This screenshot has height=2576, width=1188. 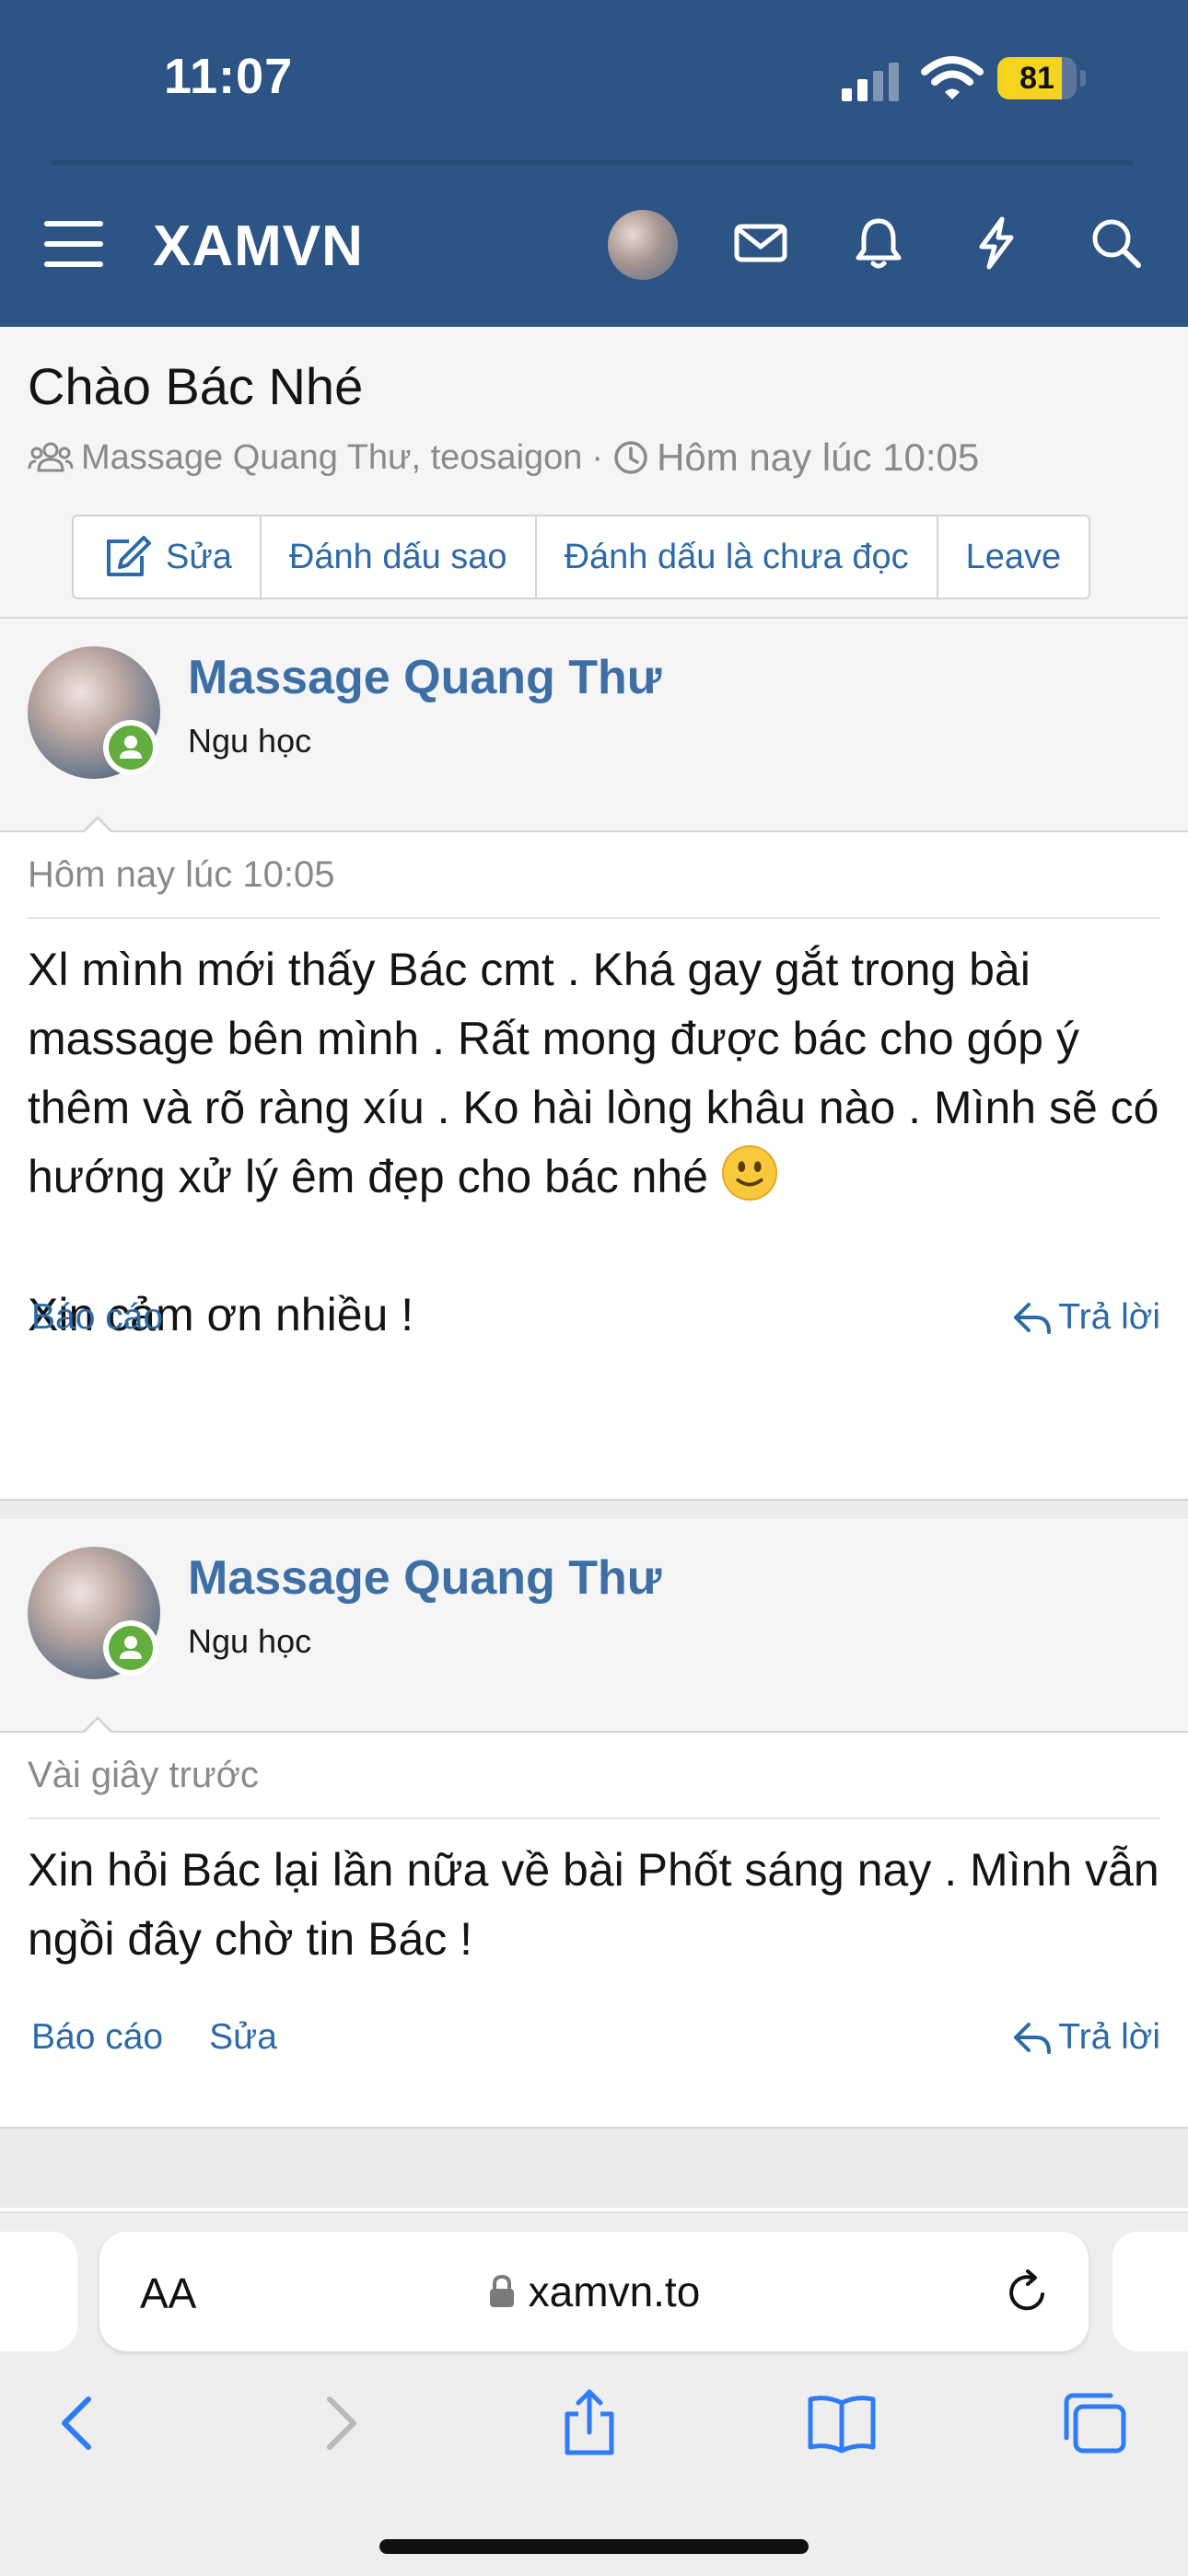 I want to click on search-icon, so click(x=1116, y=243).